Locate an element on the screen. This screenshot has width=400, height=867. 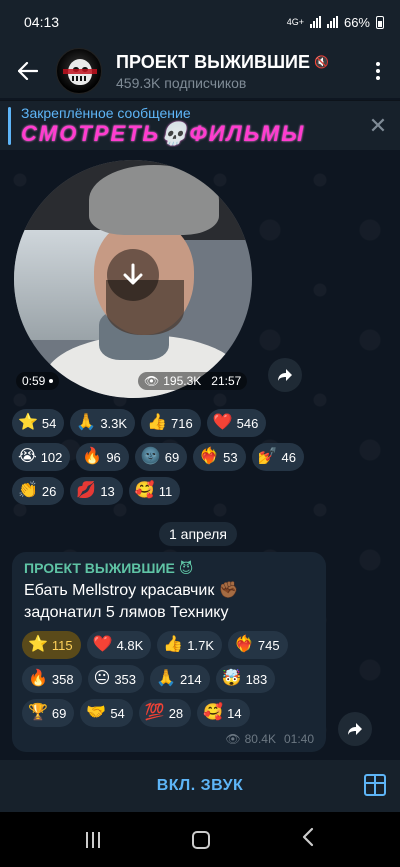
reaction-chip: 🥰 11 is located at coordinates (154, 491).